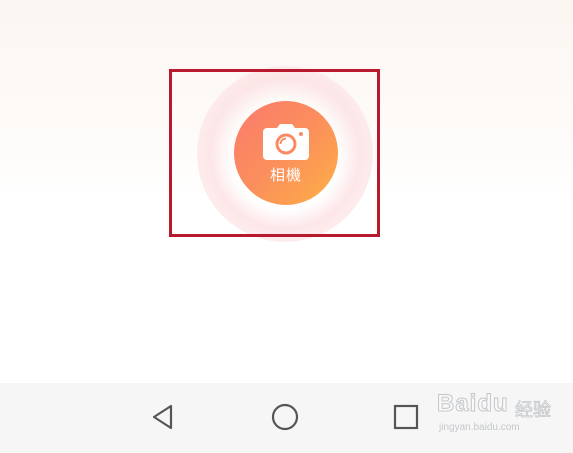 This screenshot has height=453, width=573. I want to click on watermark-subtitle: 经验, so click(533, 411).